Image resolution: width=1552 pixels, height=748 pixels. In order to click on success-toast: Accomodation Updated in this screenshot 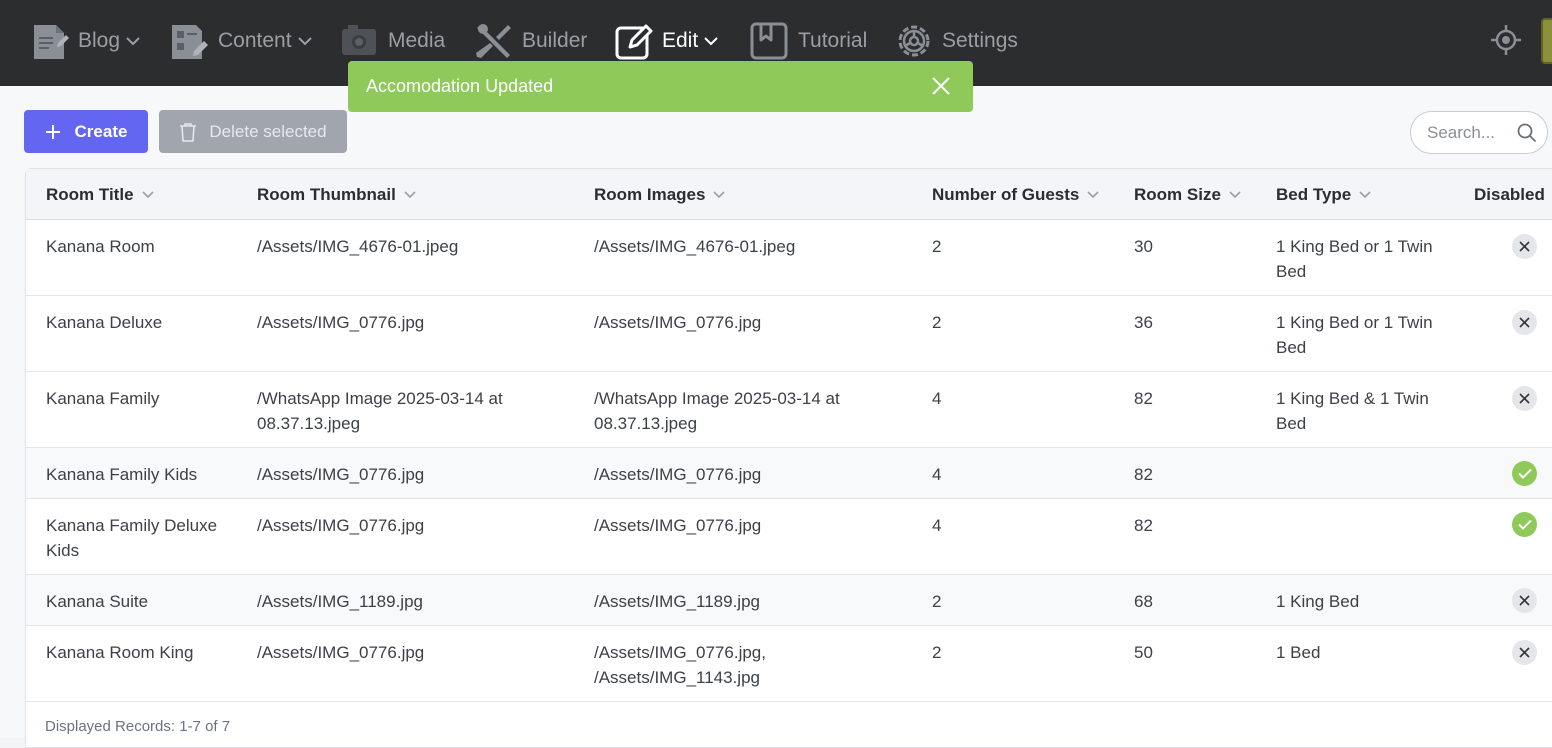, I will do `click(660, 86)`.